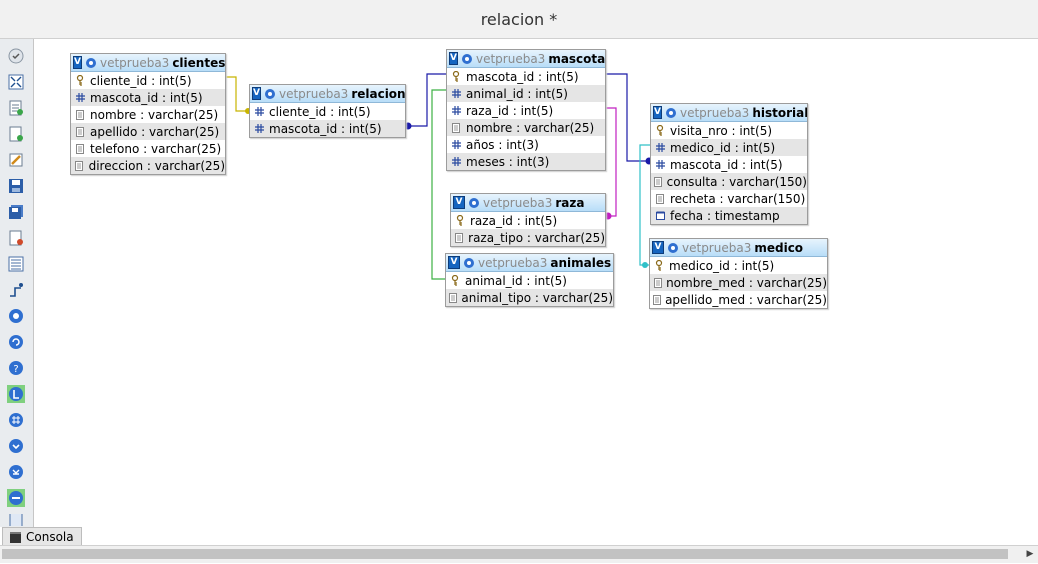 This screenshot has width=1038, height=564. What do you see at coordinates (16, 82) in the screenshot?
I see `fit-view-icon` at bounding box center [16, 82].